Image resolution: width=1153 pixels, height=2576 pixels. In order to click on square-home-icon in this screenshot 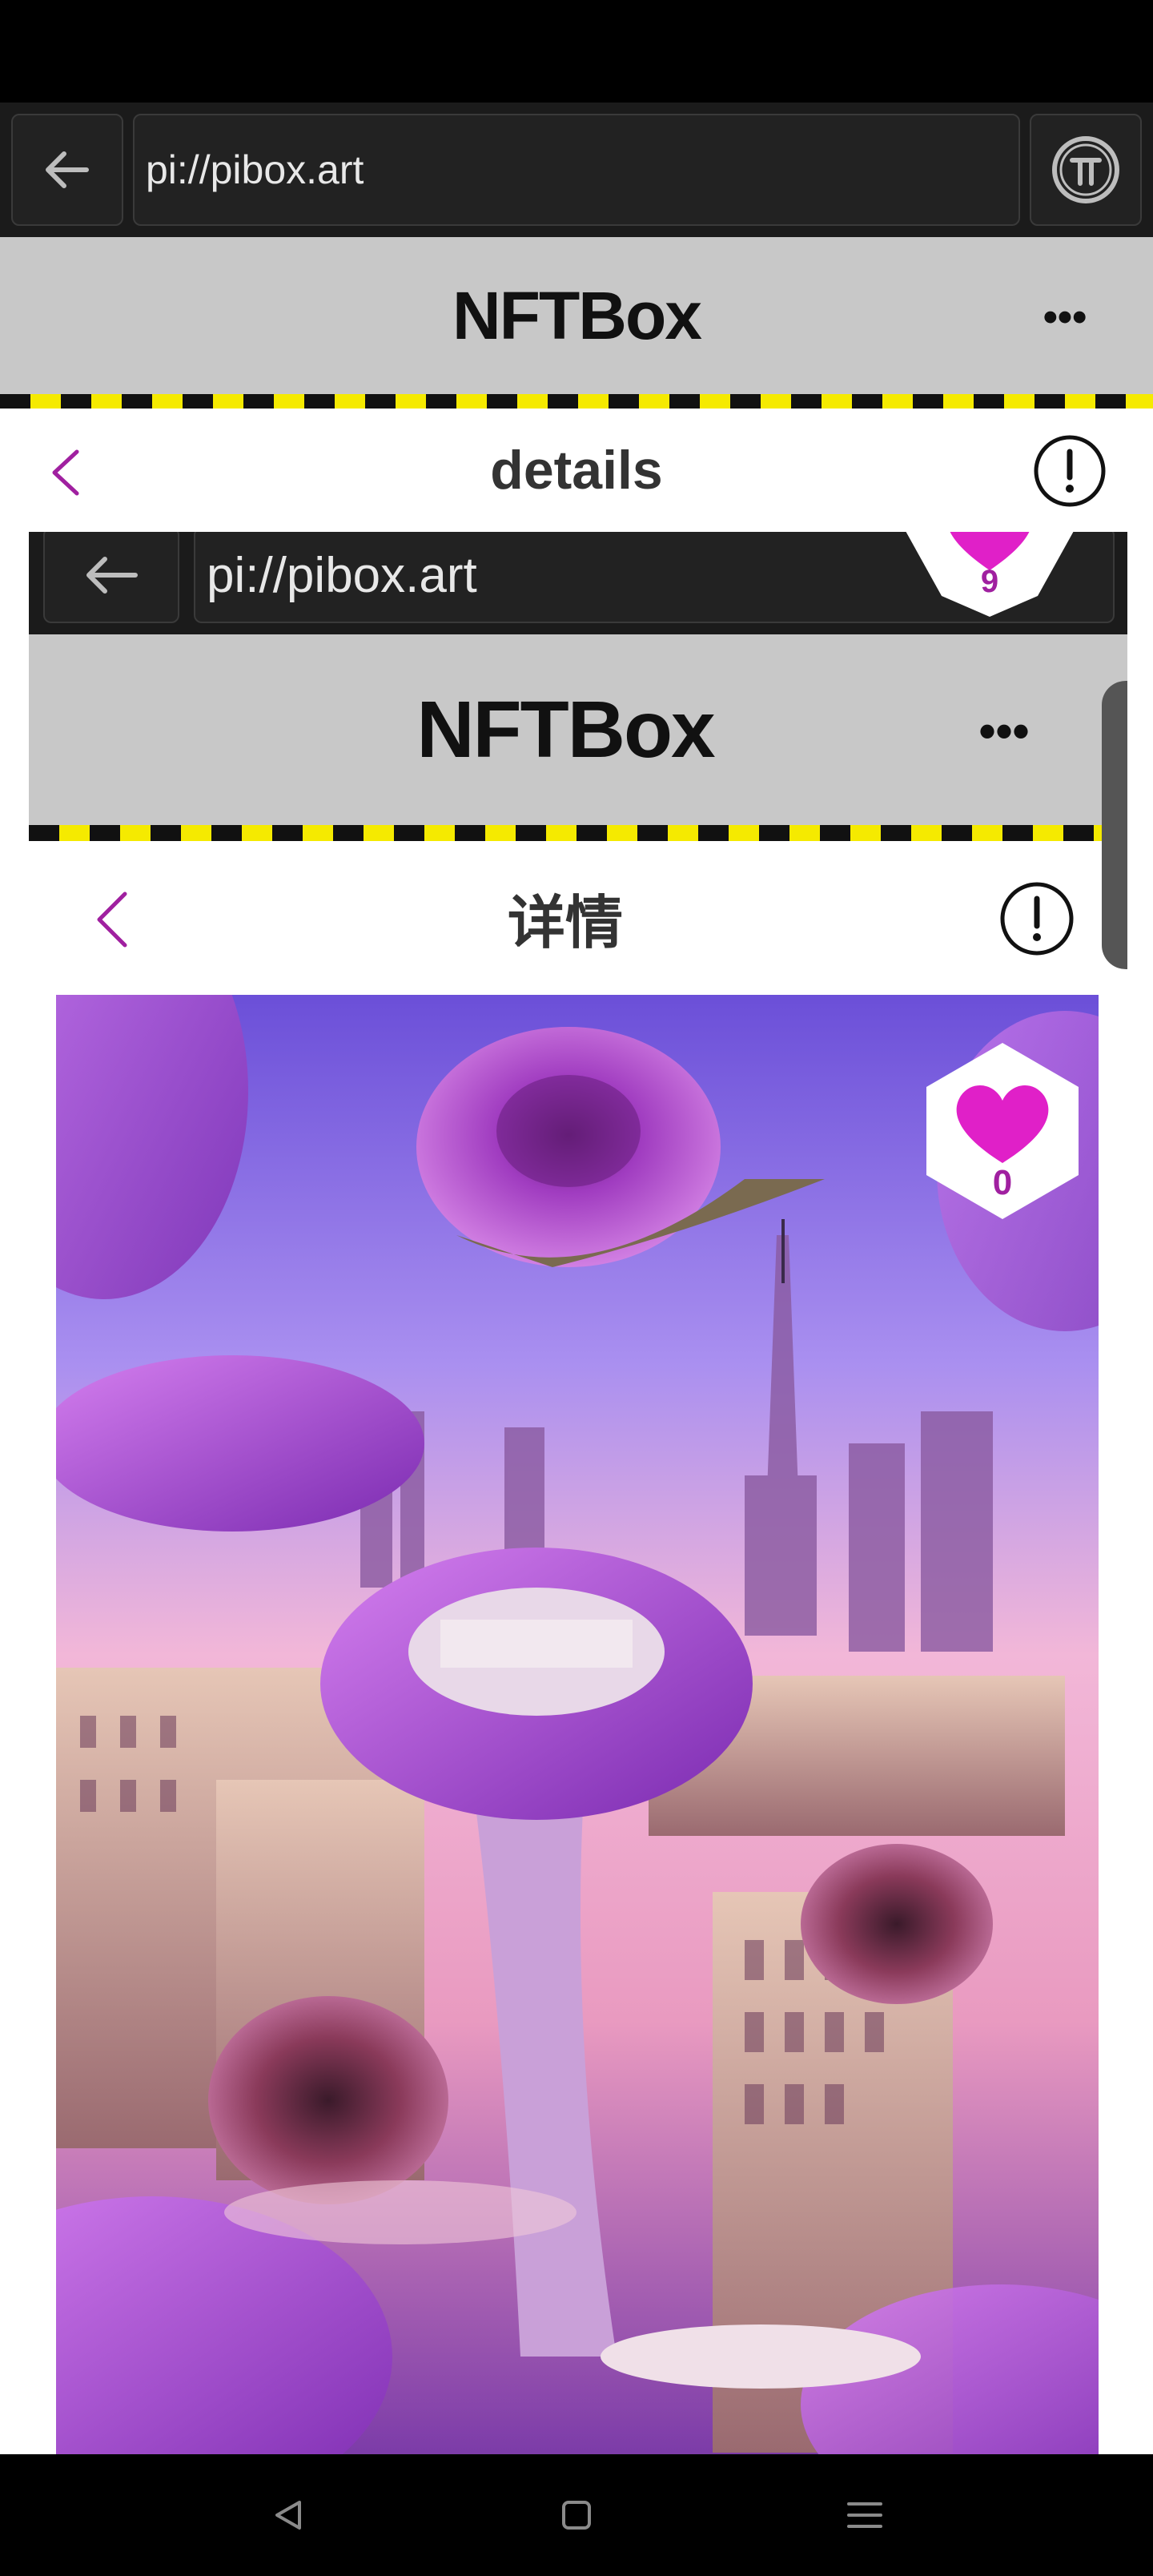, I will do `click(576, 2515)`.